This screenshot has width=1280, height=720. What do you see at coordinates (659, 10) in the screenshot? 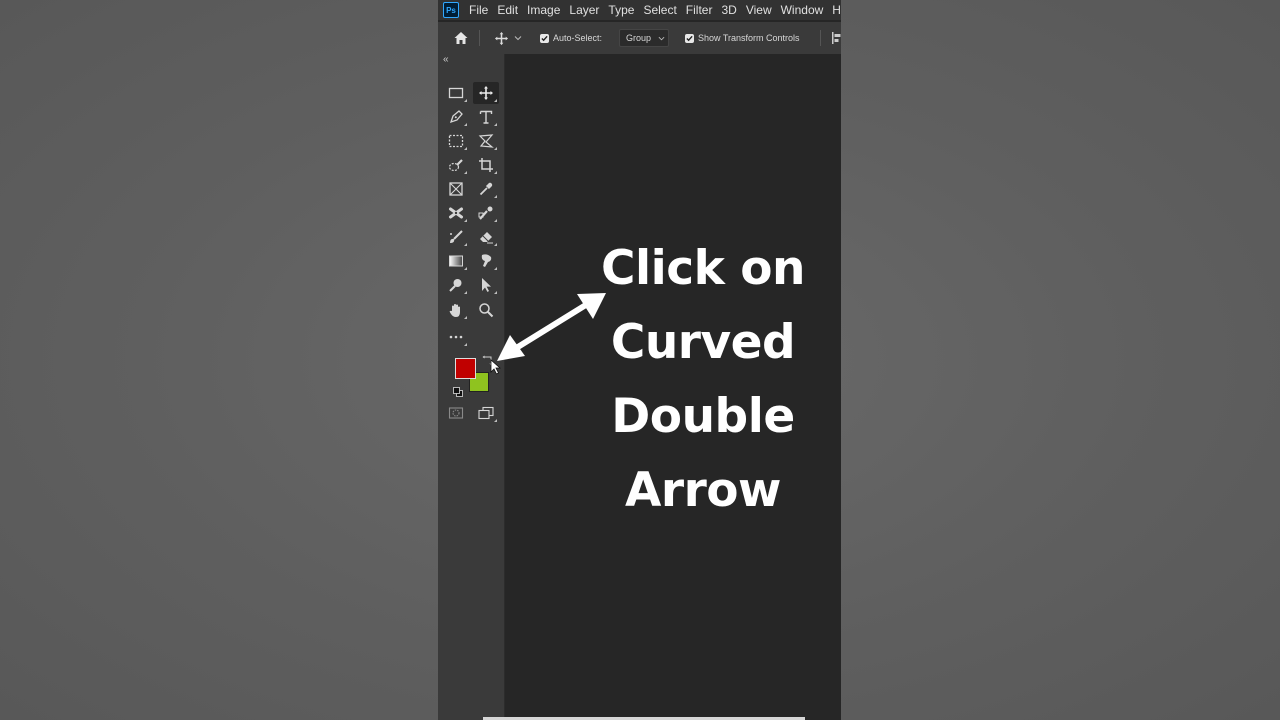
I see `menu-select: Select` at bounding box center [659, 10].